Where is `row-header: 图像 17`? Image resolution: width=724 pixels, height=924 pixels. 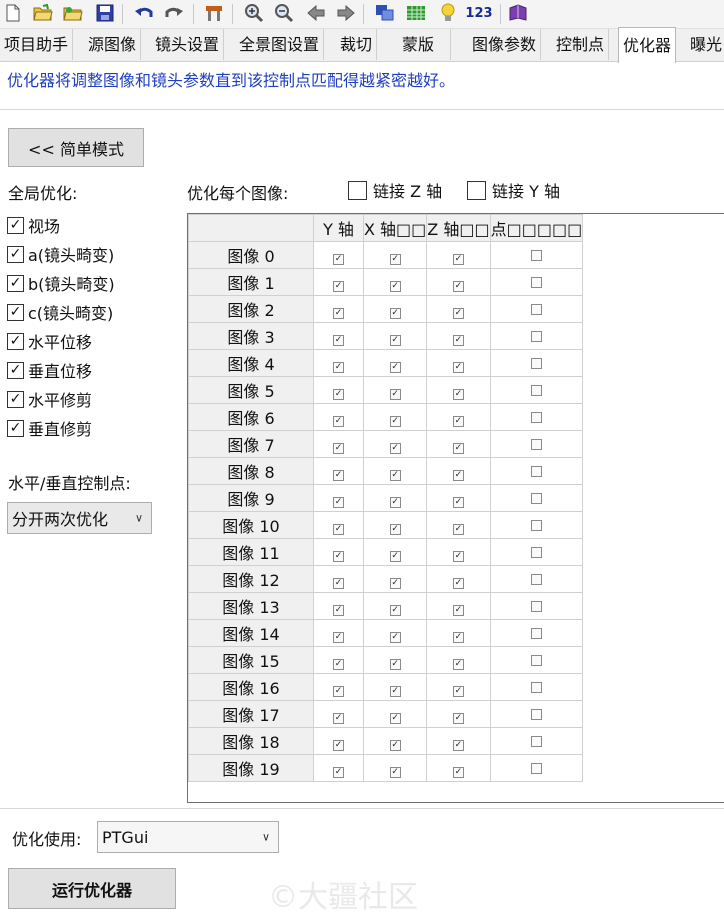
row-header: 图像 17 is located at coordinates (251, 714).